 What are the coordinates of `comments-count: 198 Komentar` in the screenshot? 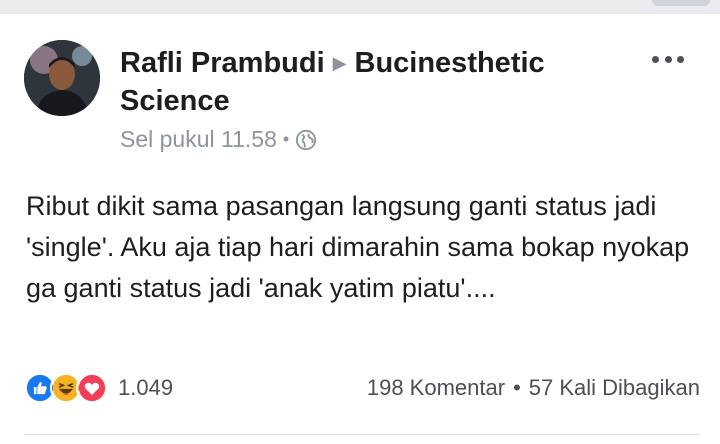 It's located at (436, 388).